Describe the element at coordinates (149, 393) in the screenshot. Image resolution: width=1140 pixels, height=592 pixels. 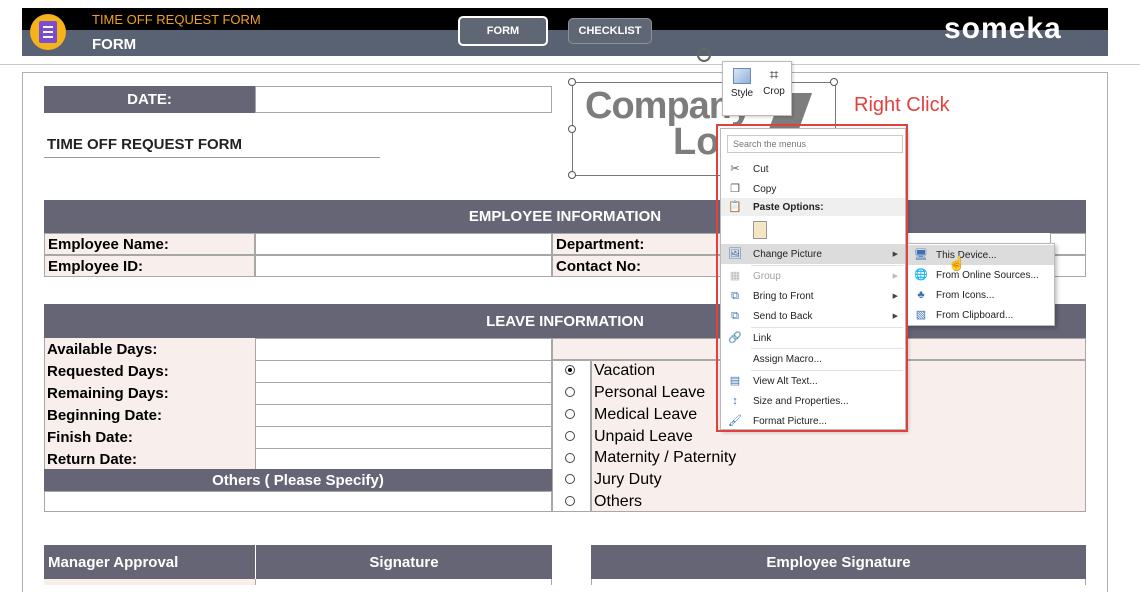
I see `leave-field-label: Remaining Days:` at that location.